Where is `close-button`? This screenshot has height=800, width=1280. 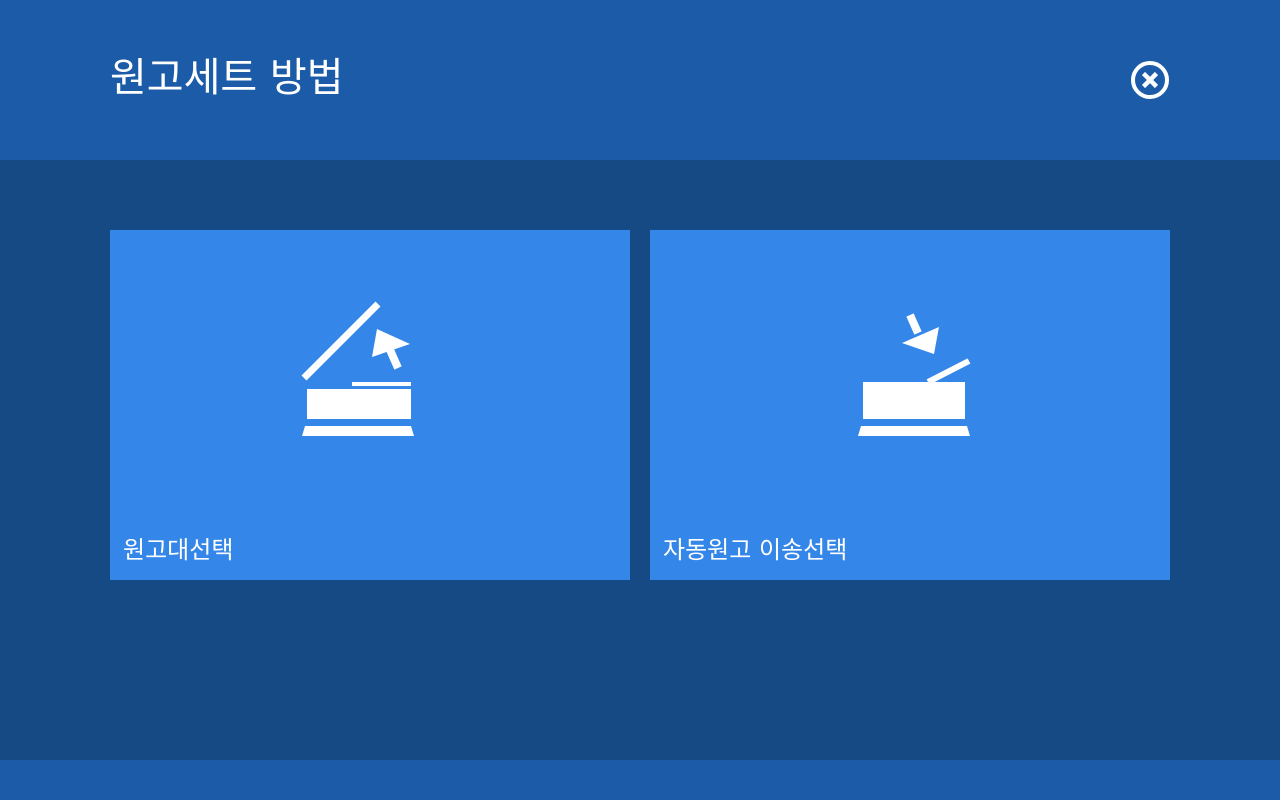
close-button is located at coordinates (1150, 80).